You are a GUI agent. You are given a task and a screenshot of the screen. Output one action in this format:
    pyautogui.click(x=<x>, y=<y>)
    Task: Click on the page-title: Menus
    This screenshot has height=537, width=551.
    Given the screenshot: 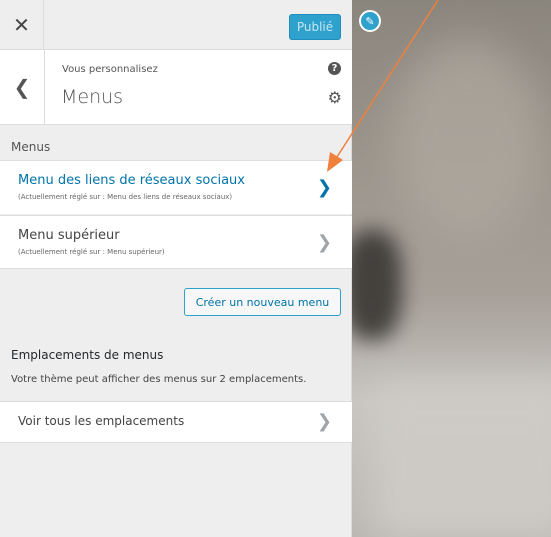 What is the action you would take?
    pyautogui.click(x=92, y=97)
    